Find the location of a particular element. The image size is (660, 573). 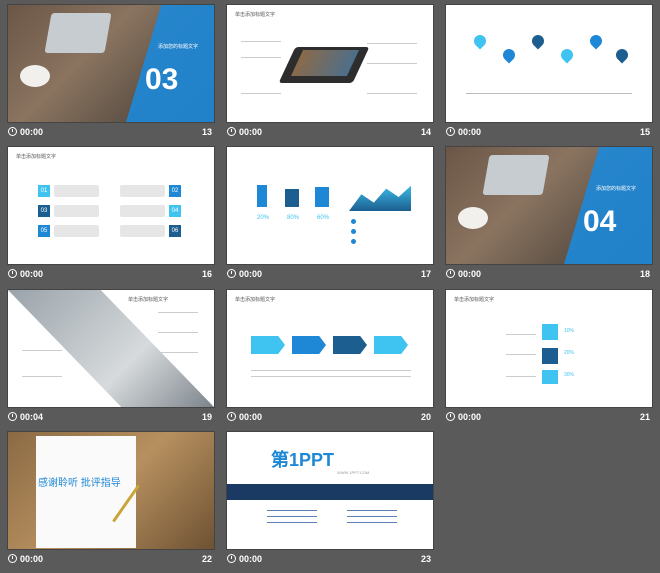

slide-thumb-19: 单击添加标题文字 00:04 19 is located at coordinates (111, 358).